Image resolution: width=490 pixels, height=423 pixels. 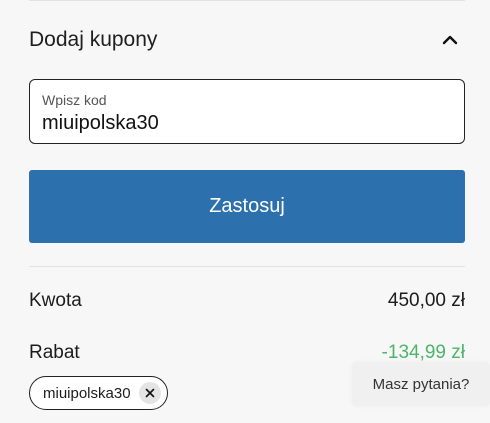 I want to click on coupon-code-label: Wpisz kod, so click(x=74, y=100).